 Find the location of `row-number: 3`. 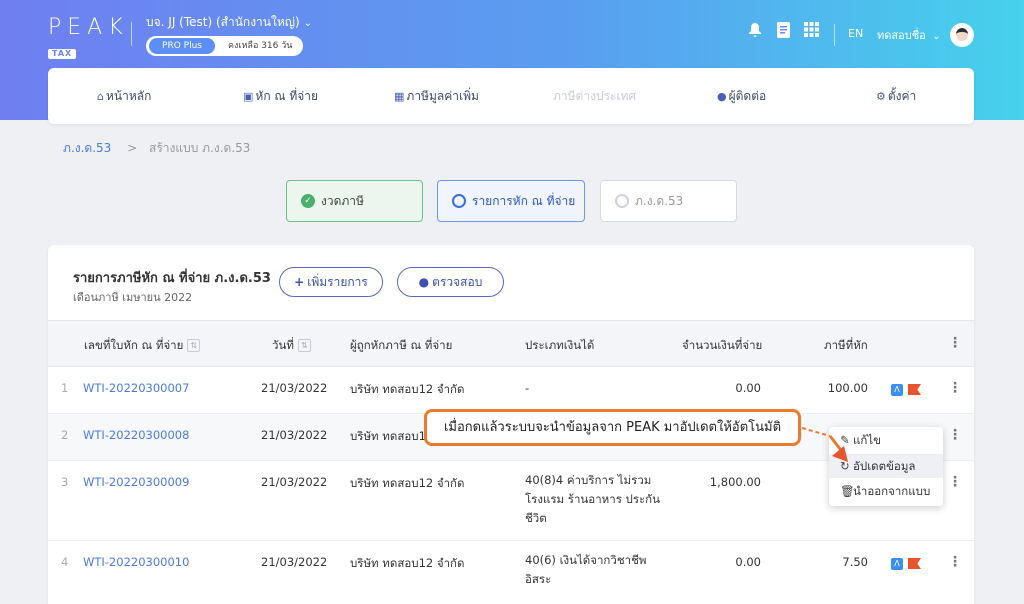

row-number: 3 is located at coordinates (65, 482).